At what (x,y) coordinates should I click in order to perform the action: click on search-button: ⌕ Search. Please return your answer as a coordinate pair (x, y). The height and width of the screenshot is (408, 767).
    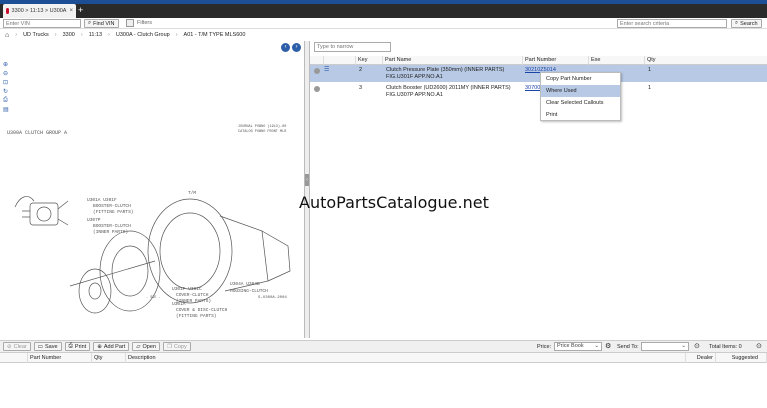
    Looking at the image, I should click on (746, 23).